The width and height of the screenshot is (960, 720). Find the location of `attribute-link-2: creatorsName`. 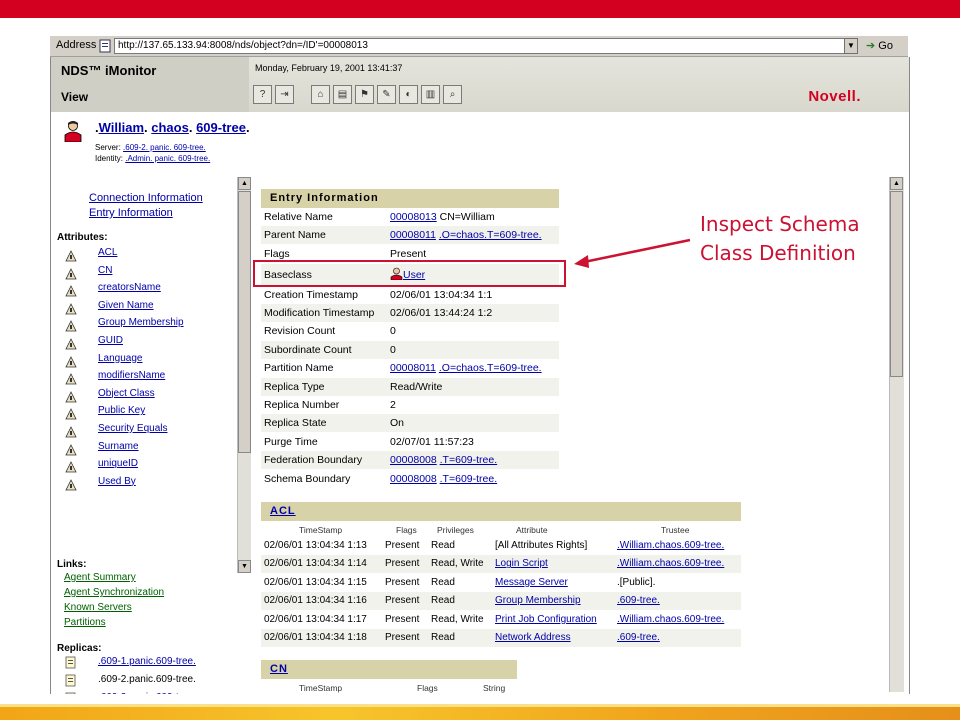

attribute-link-2: creatorsName is located at coordinates (129, 287).